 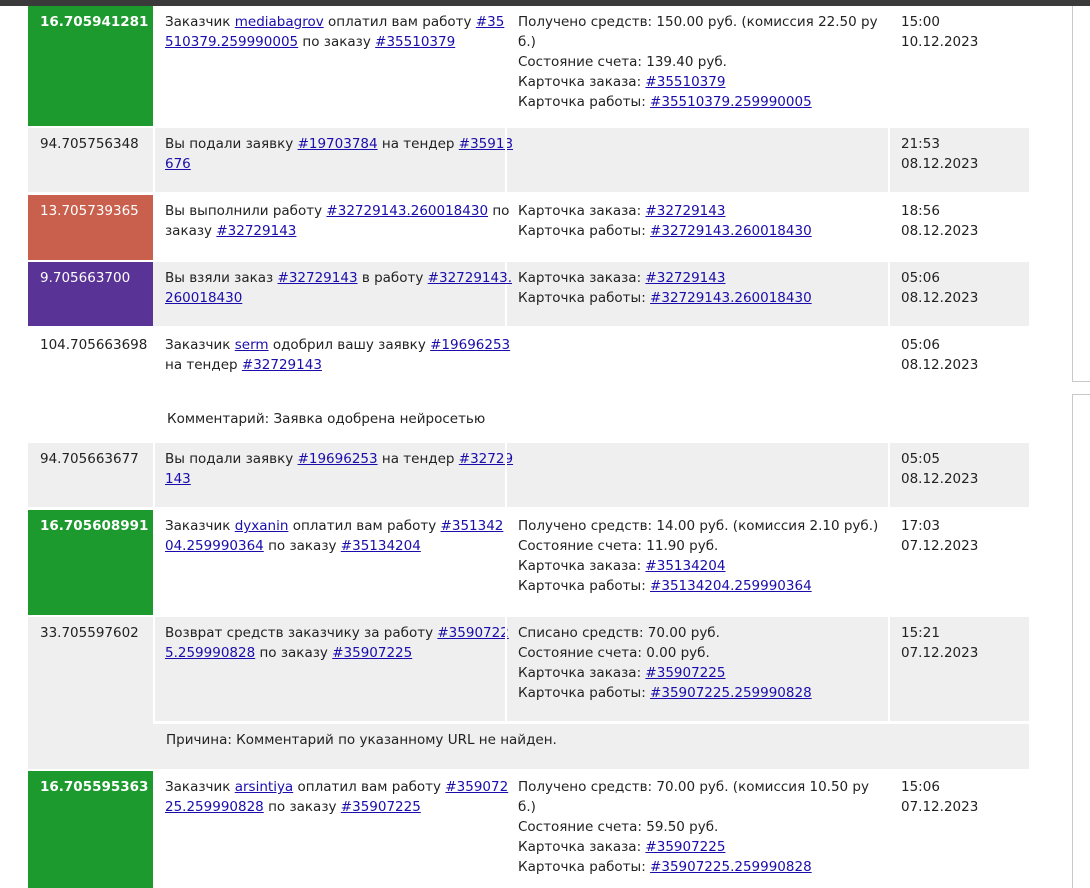 What do you see at coordinates (94, 22) in the screenshot?
I see `transaction-id: 16.705941281` at bounding box center [94, 22].